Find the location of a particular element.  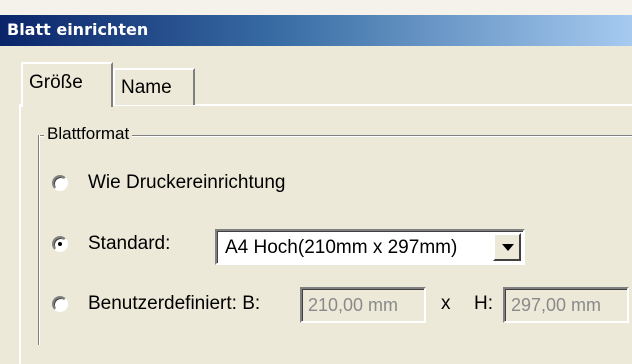

paper-format-select: A4 Hoch(210mm x 297mm) is located at coordinates (370, 247).